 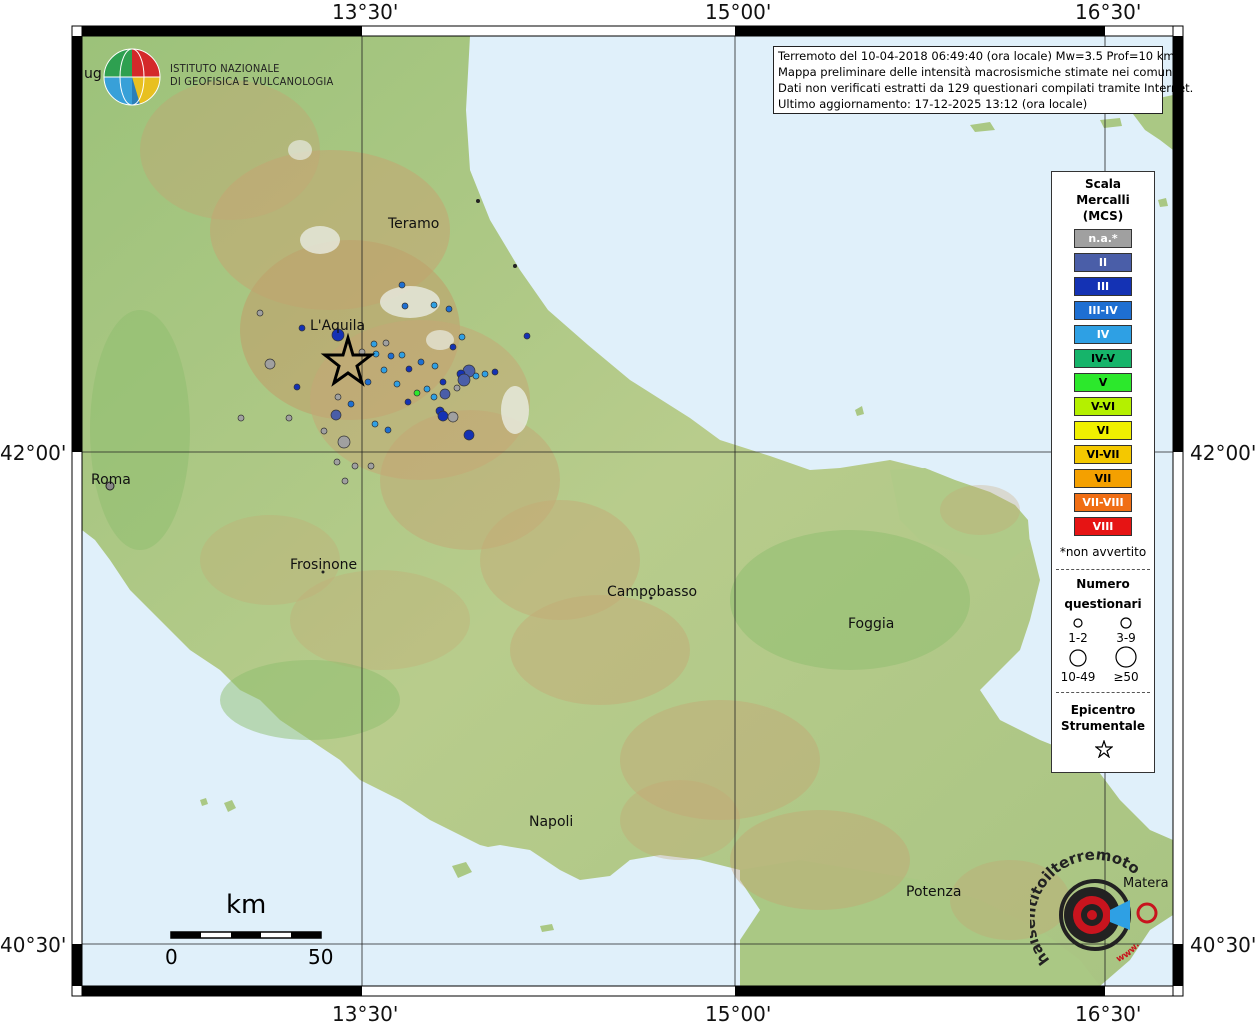 I want to click on coord-bottom-1500: 15°00', so click(x=738, y=1014).